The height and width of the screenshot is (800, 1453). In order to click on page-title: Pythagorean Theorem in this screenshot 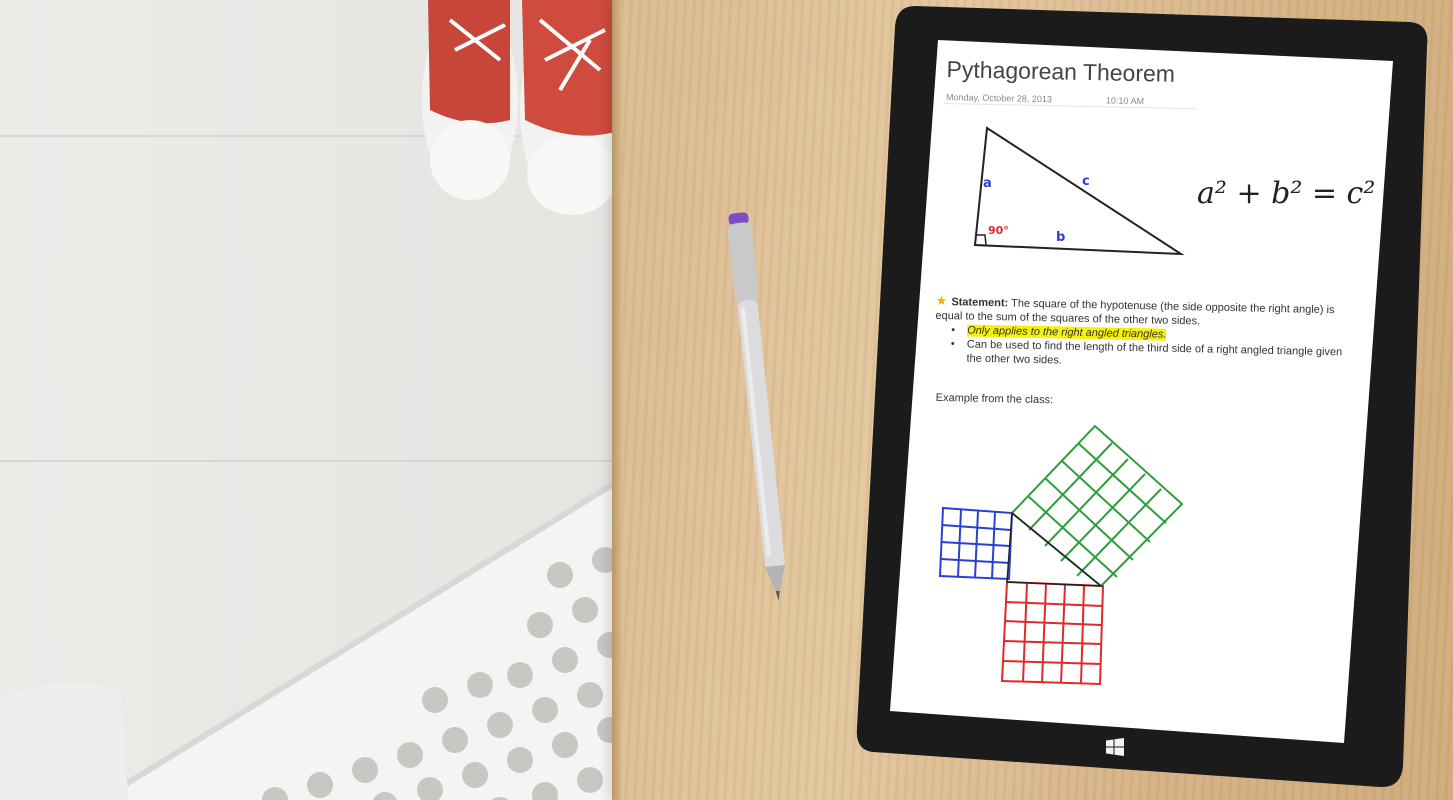, I will do `click(1061, 71)`.